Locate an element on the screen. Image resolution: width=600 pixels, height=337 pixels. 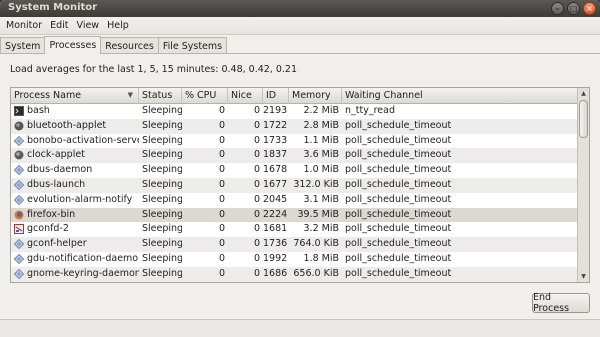
column-header-memory: Memory is located at coordinates (315, 96).